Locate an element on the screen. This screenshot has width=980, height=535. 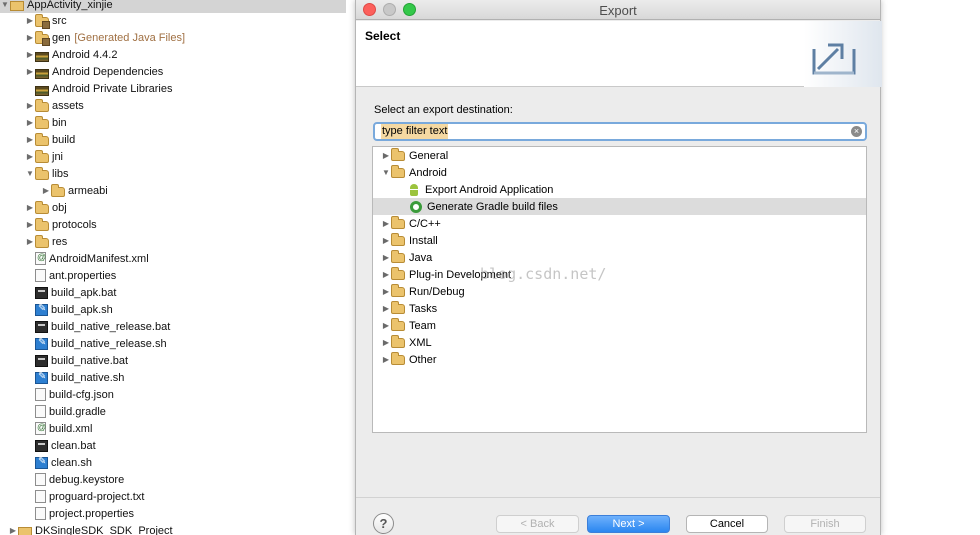
tree-item-android: ▼ Android is located at coordinates (619, 172).